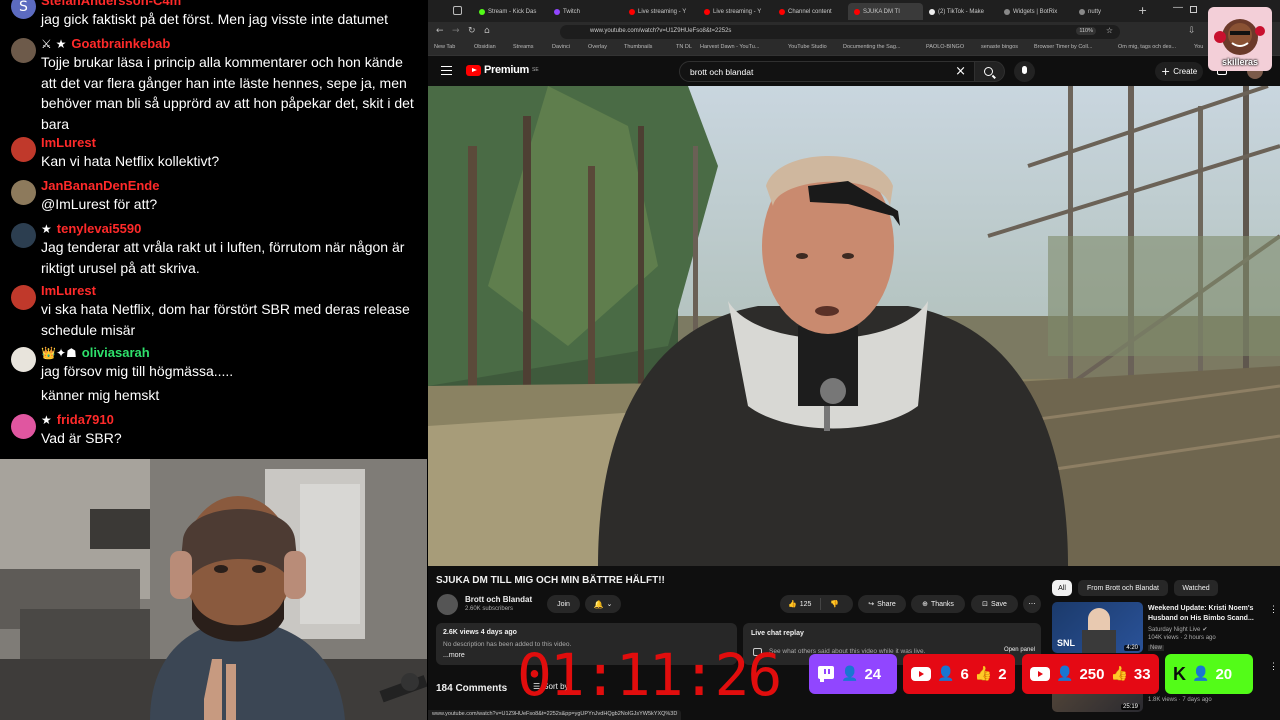 The width and height of the screenshot is (1280, 720). I want to click on bookmark-item: Streams, so click(523, 47).